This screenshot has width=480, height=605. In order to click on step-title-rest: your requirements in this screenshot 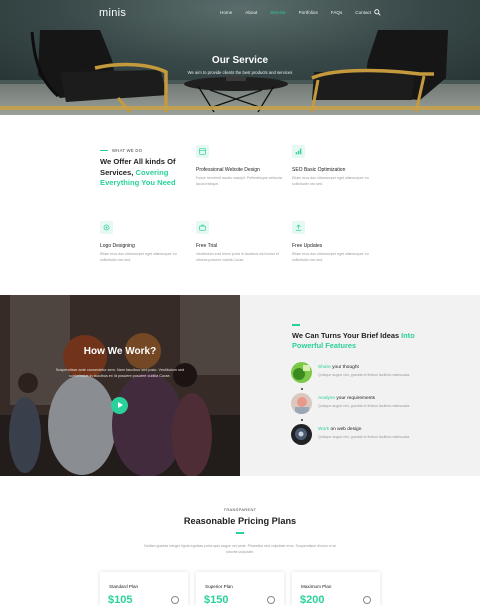, I will do `click(355, 398)`.